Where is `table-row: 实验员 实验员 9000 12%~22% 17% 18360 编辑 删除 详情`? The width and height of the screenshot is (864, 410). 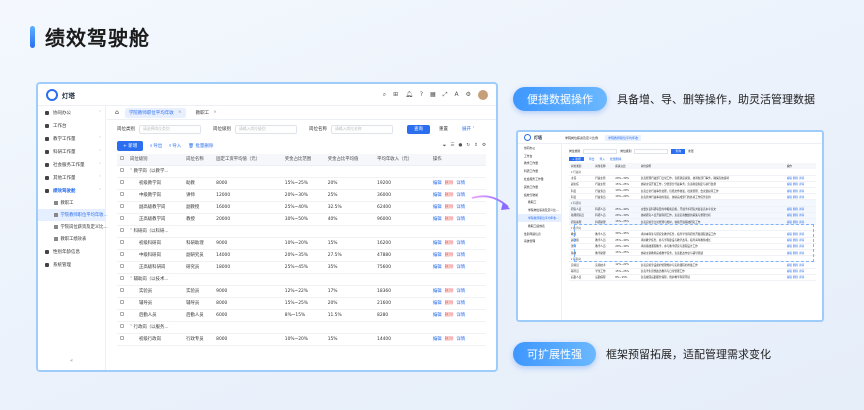 table-row: 实验员 实验员 9000 12%~22% 17% 18360 编辑 删除 详情 is located at coordinates (301, 291).